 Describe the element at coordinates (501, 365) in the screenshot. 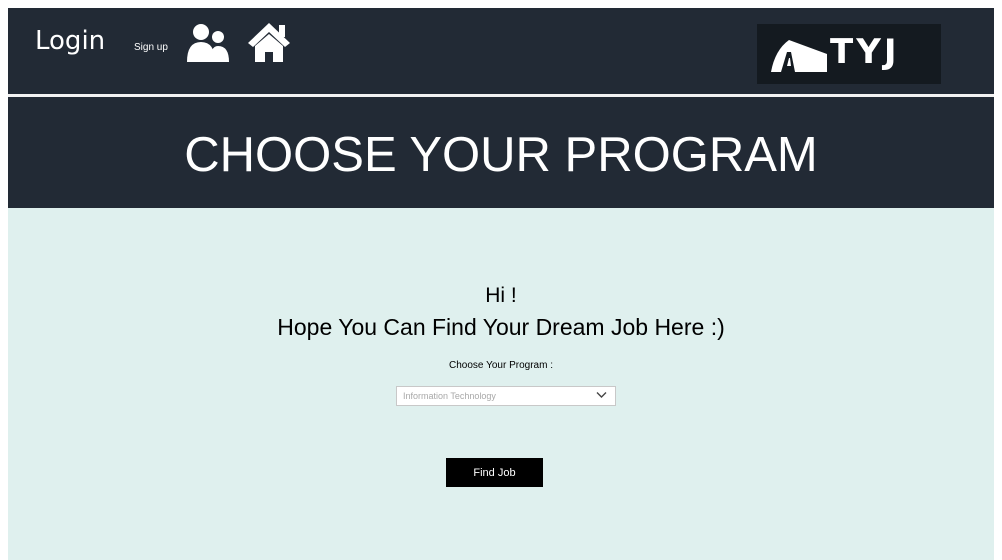

I see `program-select-label: Choose Your Program :` at that location.